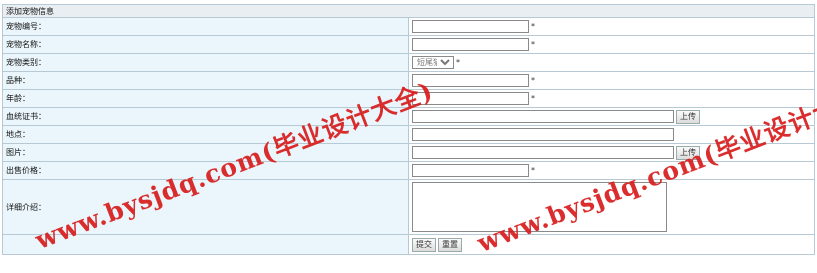  What do you see at coordinates (205, 62) in the screenshot?
I see `category-label: 宠物类别：` at bounding box center [205, 62].